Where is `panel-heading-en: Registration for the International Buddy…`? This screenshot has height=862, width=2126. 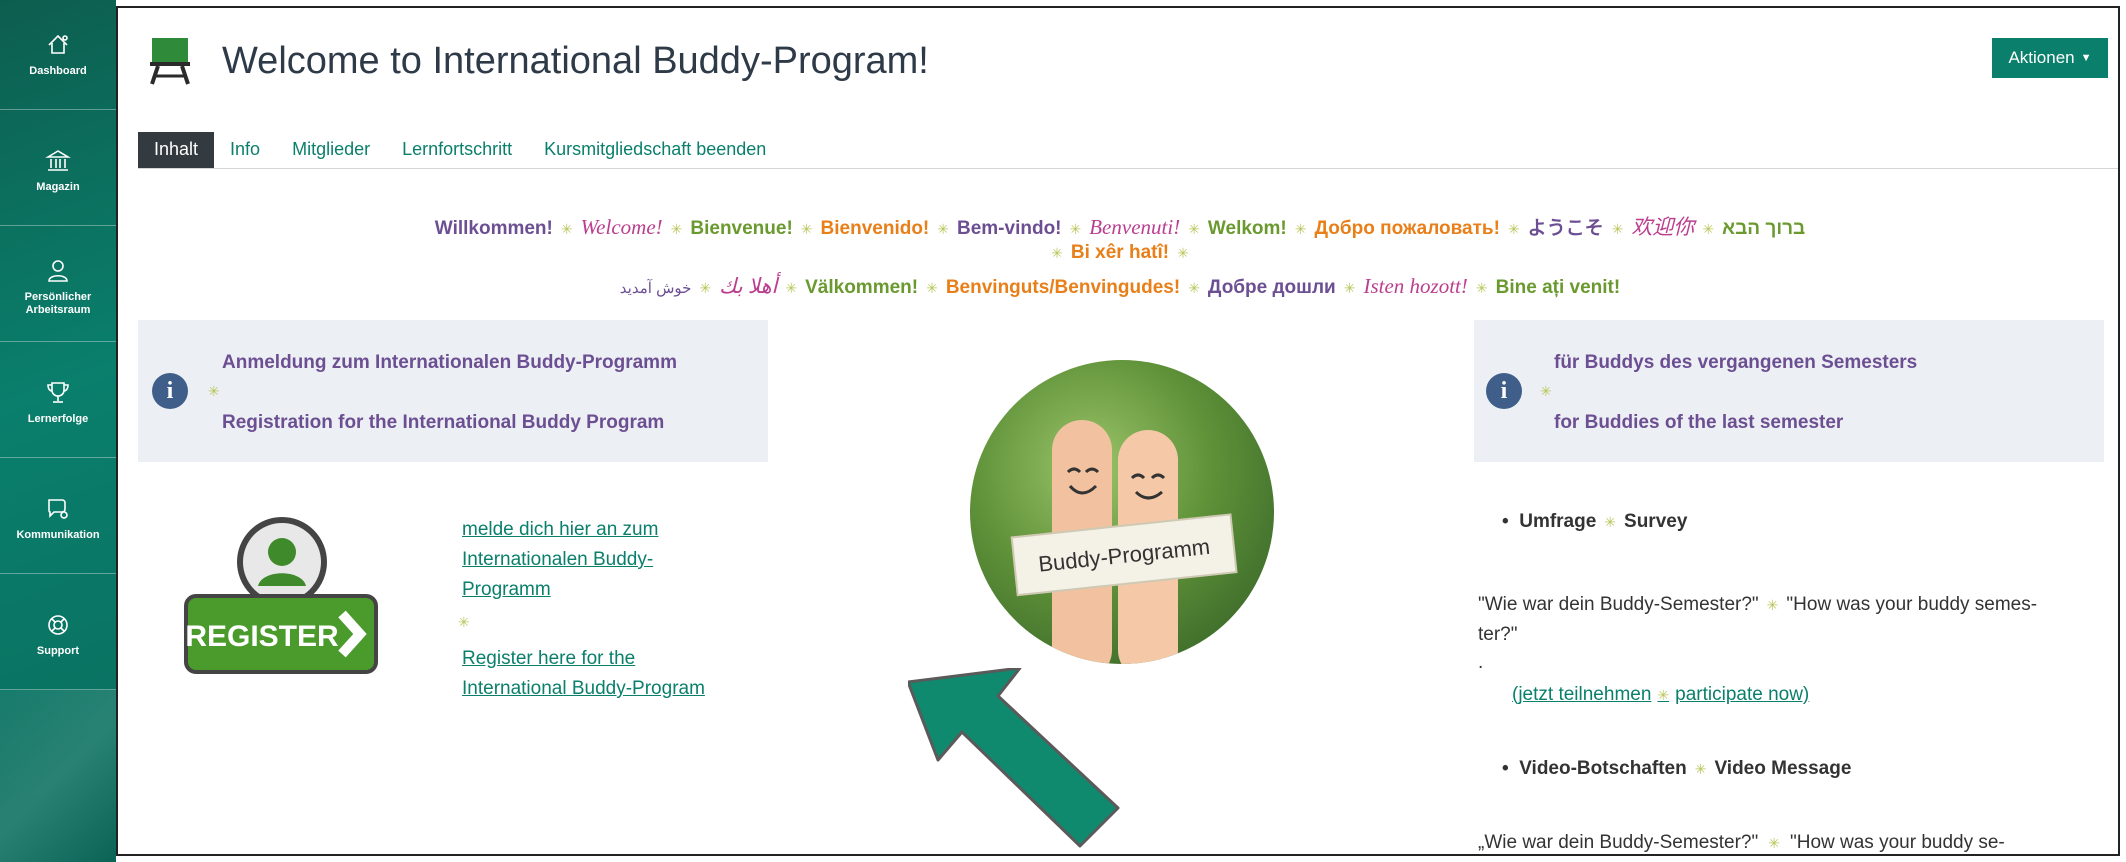 panel-heading-en: Registration for the International Buddy… is located at coordinates (443, 422).